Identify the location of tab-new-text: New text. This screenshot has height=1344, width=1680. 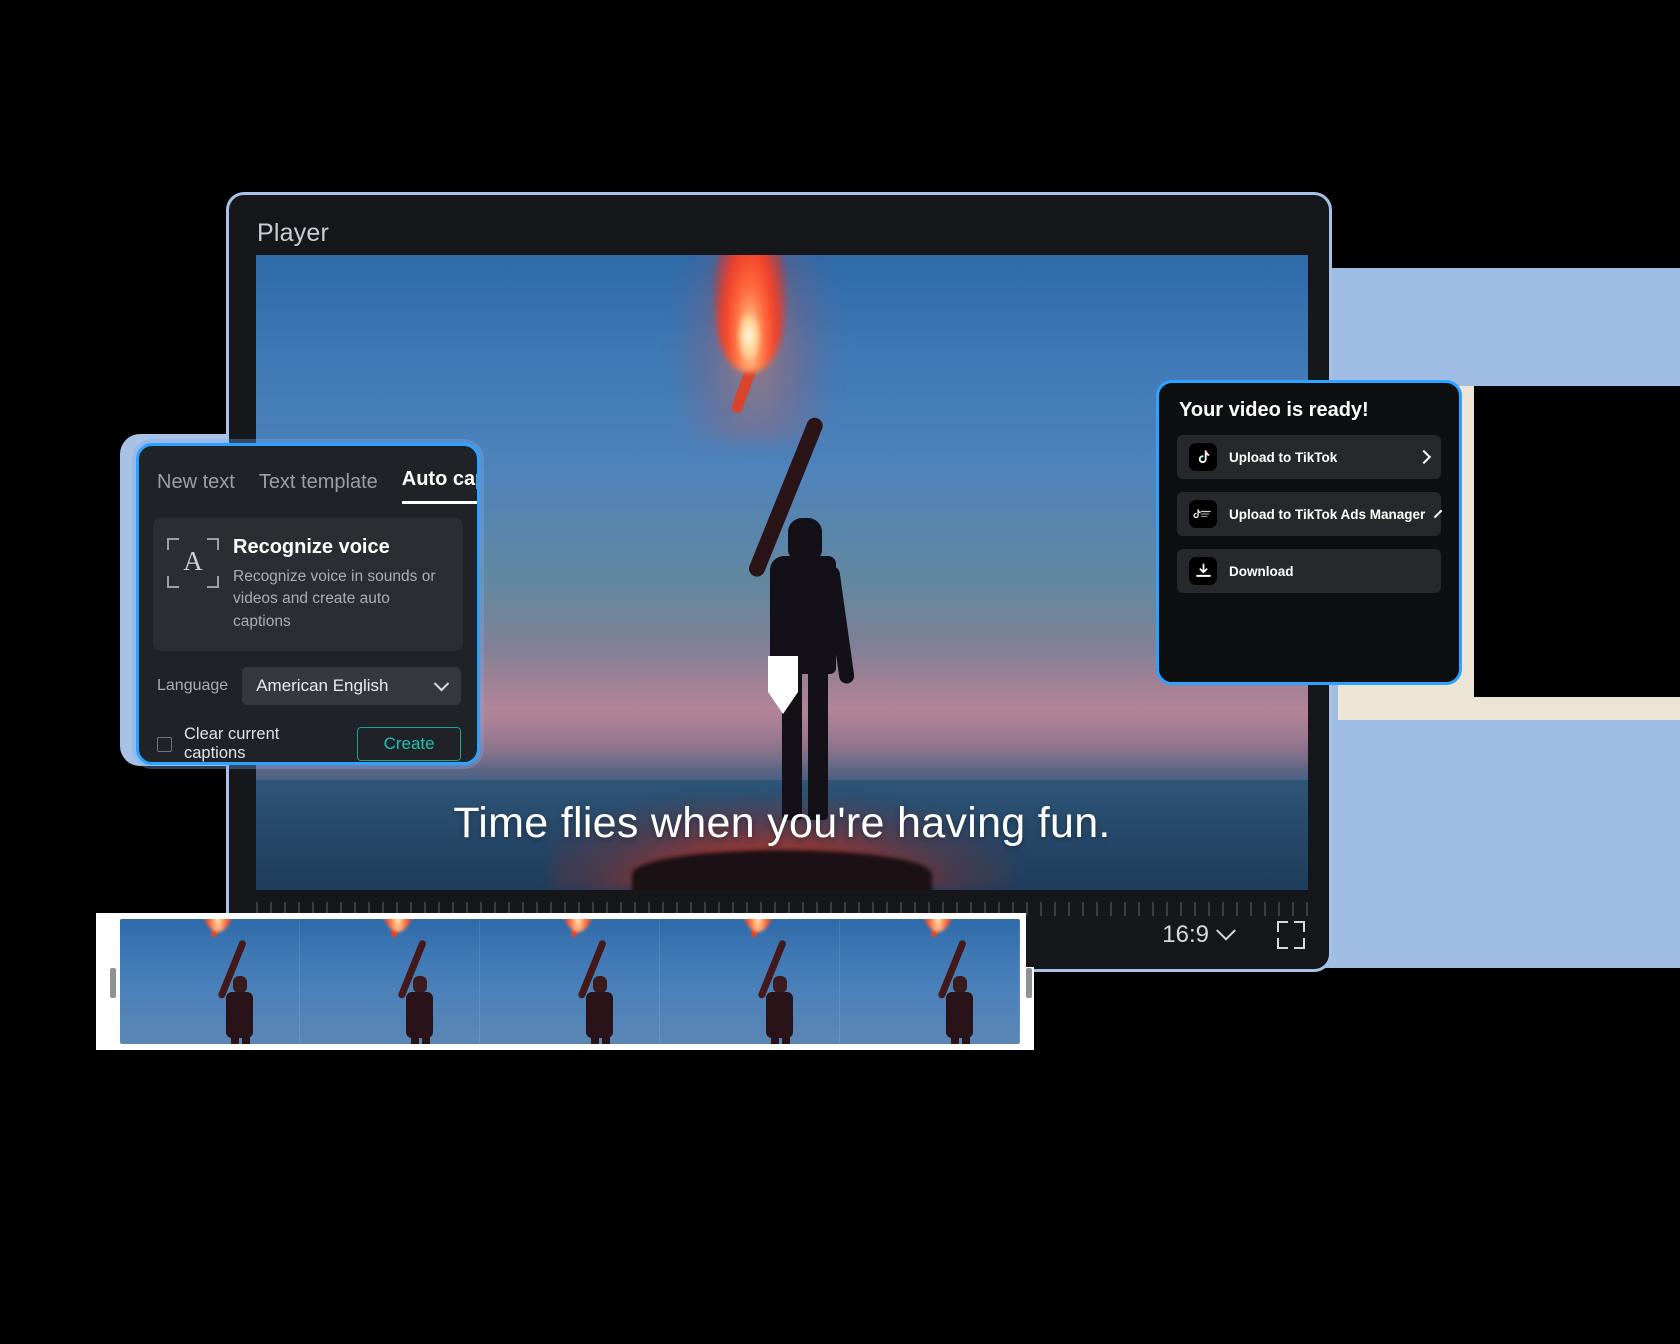
(196, 487).